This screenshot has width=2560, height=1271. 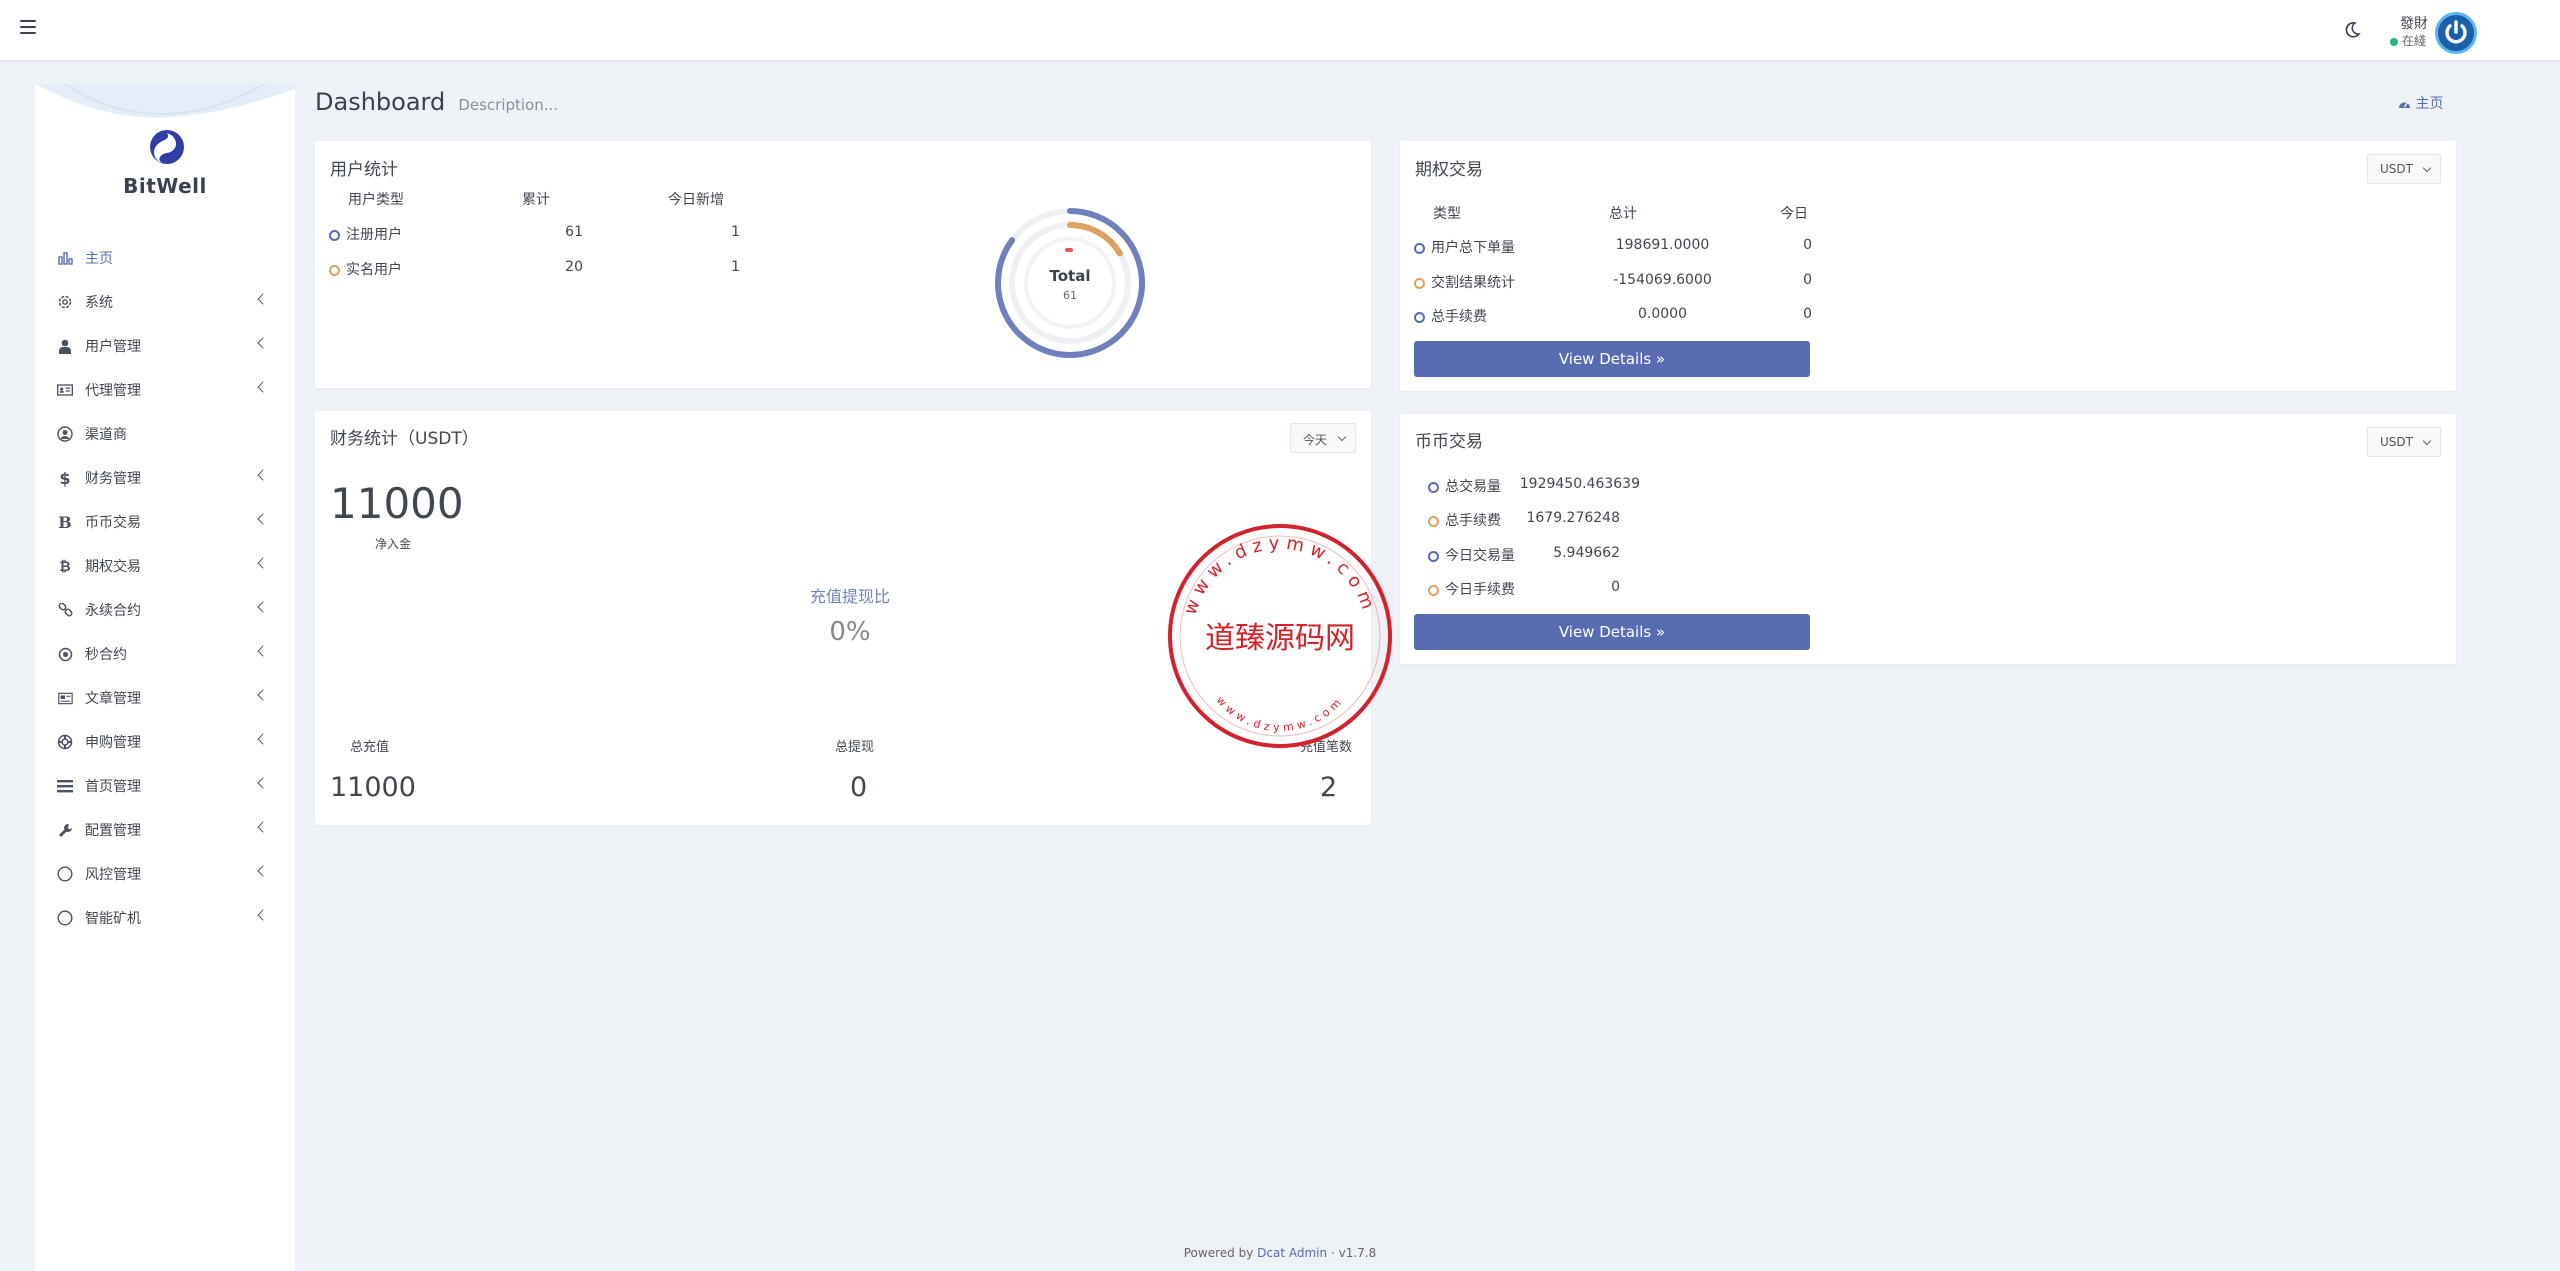 What do you see at coordinates (1473, 521) in the screenshot?
I see `coin-stat-label: 总手续费` at bounding box center [1473, 521].